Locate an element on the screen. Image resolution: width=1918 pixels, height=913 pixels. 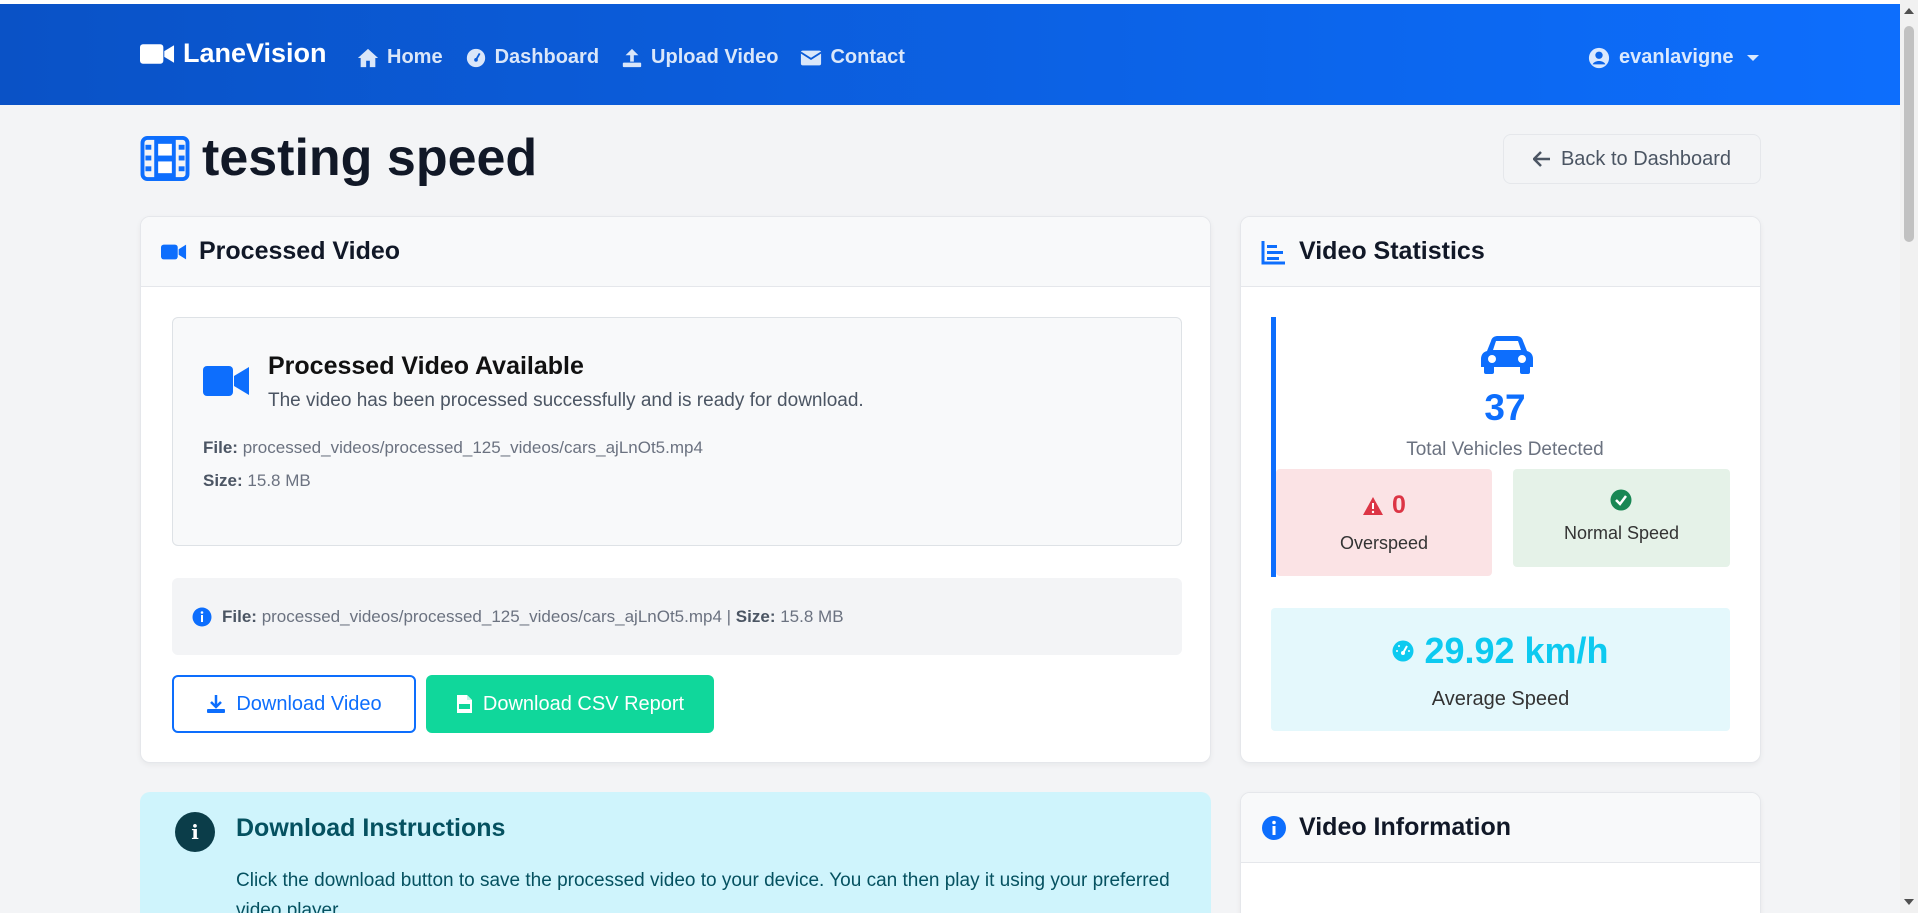
overspeed-value-row: 0 is located at coordinates (1384, 505).